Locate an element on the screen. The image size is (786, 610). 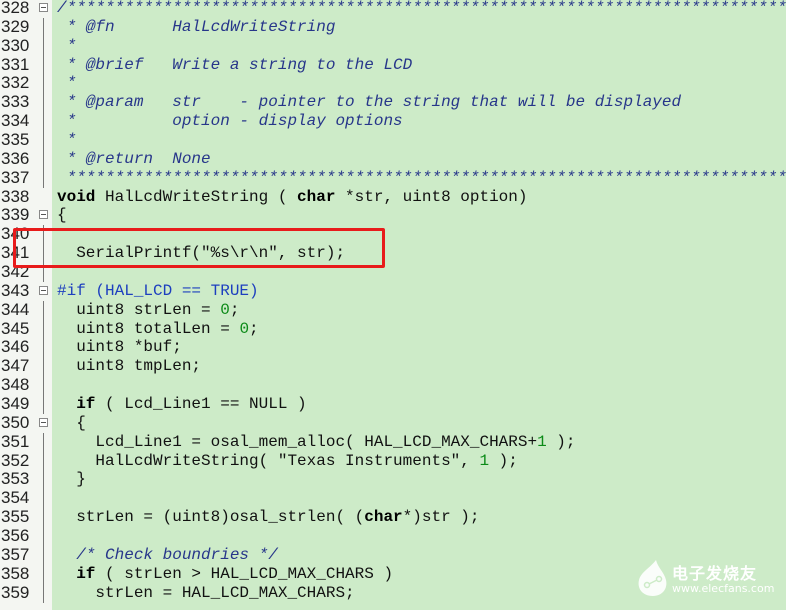
code-line: 329 * @fn HalLcdWriteString is located at coordinates (393, 26).